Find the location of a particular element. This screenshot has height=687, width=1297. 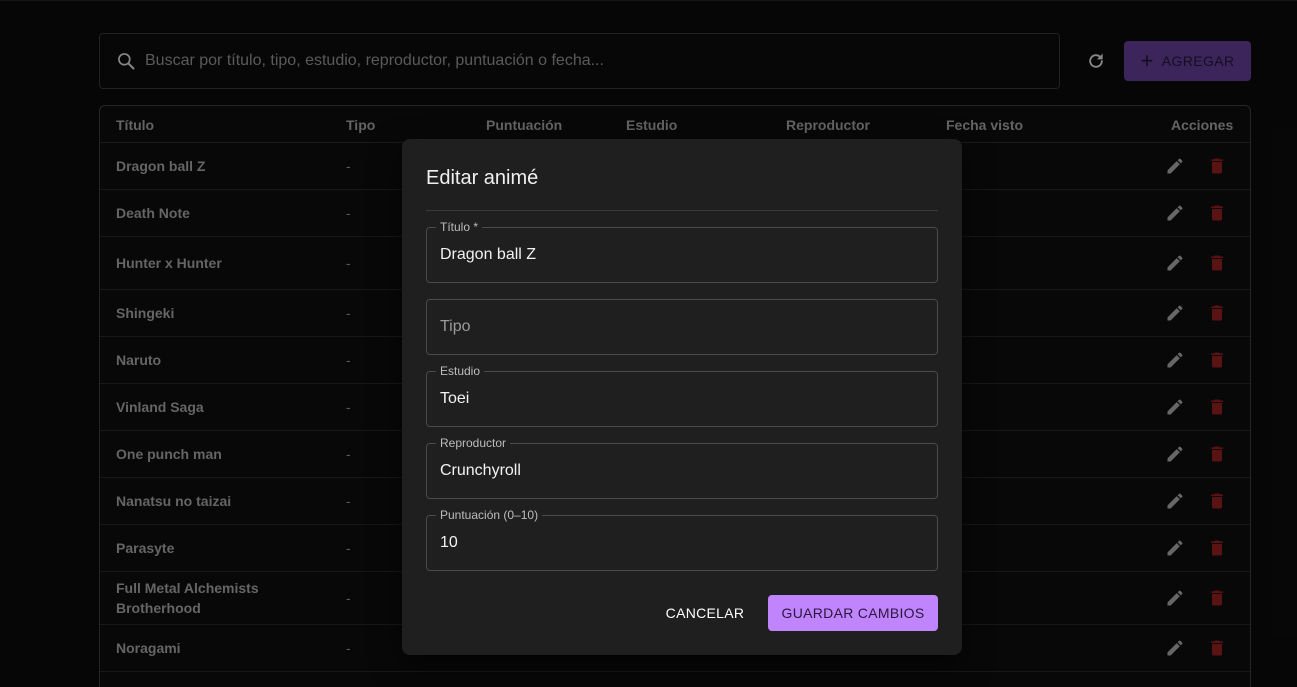

cancel-button: CANCELAR is located at coordinates (705, 613).